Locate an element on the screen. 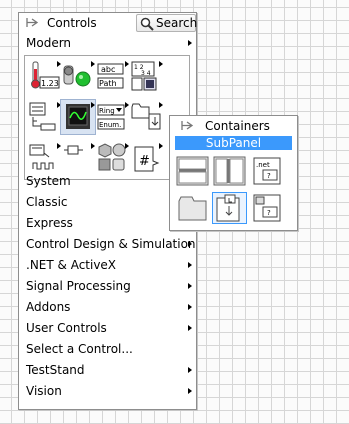  search-icon is located at coordinates (147, 24).